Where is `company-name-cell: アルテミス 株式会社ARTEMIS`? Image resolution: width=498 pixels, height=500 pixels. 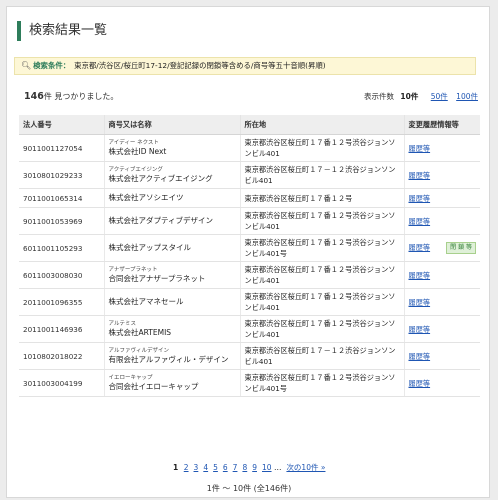 company-name-cell: アルテミス 株式会社ARTEMIS is located at coordinates (171, 329).